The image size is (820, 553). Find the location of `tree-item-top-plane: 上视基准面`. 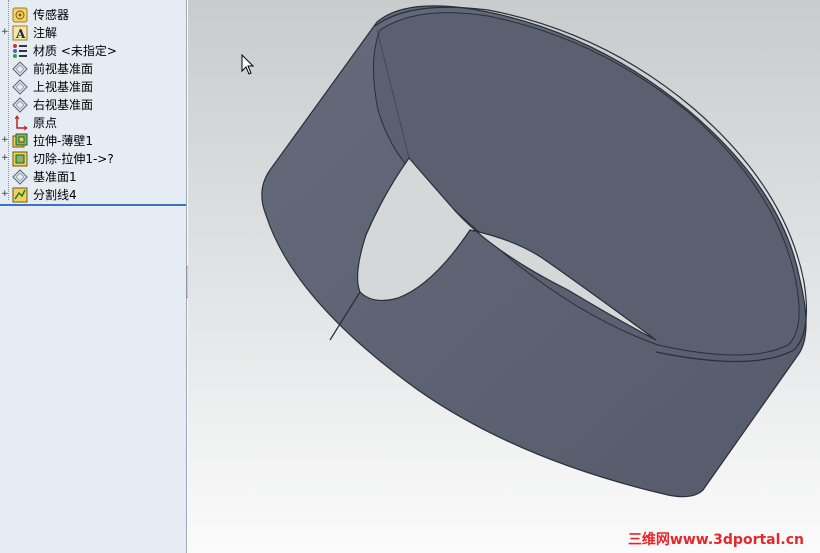

tree-item-top-plane: 上视基准面 is located at coordinates (93, 87).